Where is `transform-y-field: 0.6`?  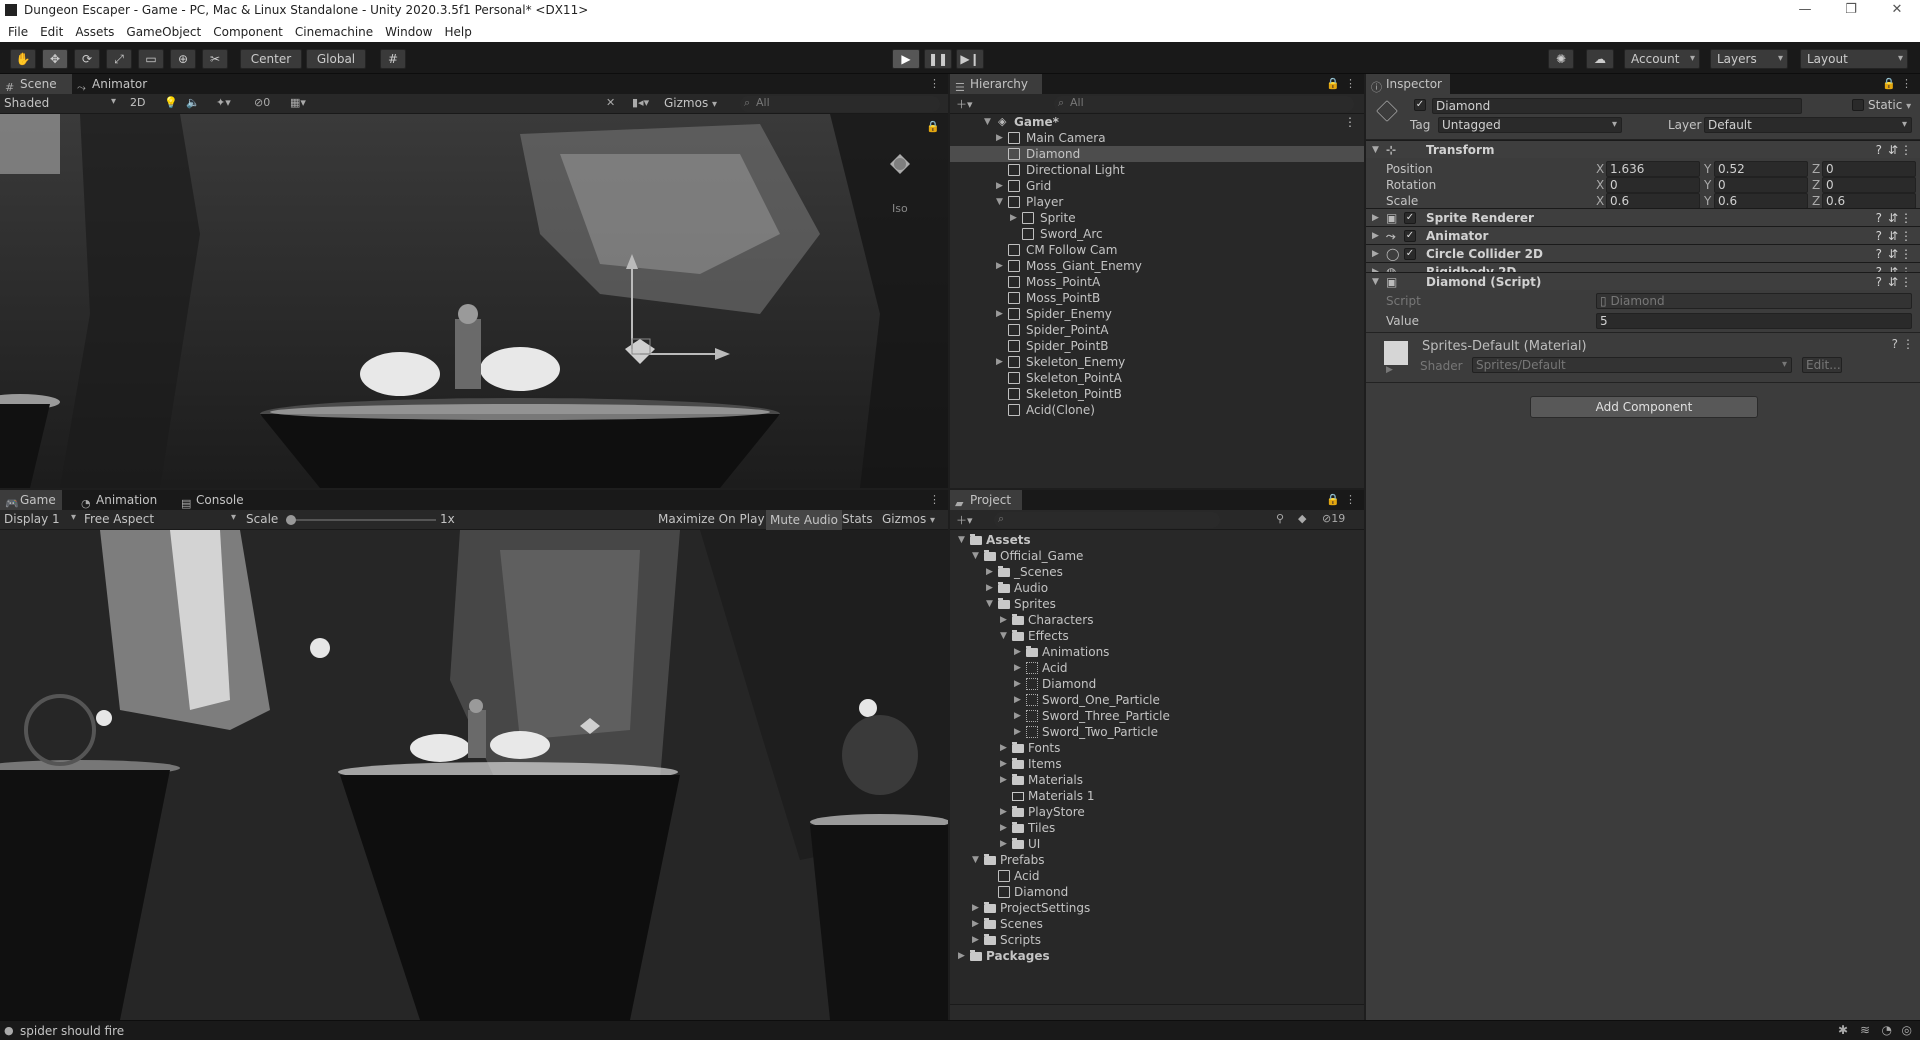
transform-y-field: 0.6 is located at coordinates (1761, 201).